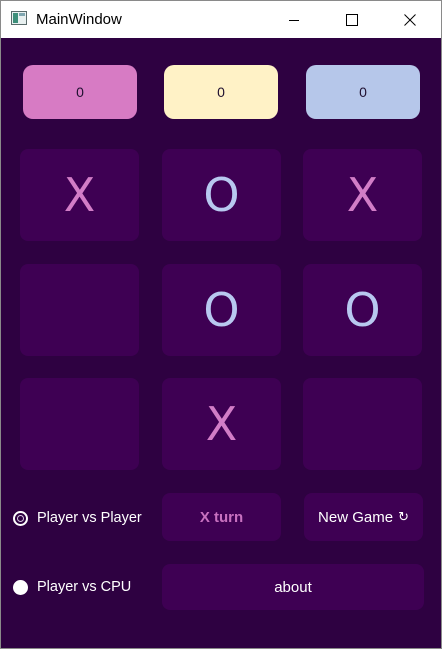 Image resolution: width=442 pixels, height=649 pixels. I want to click on maximize-button, so click(352, 19).